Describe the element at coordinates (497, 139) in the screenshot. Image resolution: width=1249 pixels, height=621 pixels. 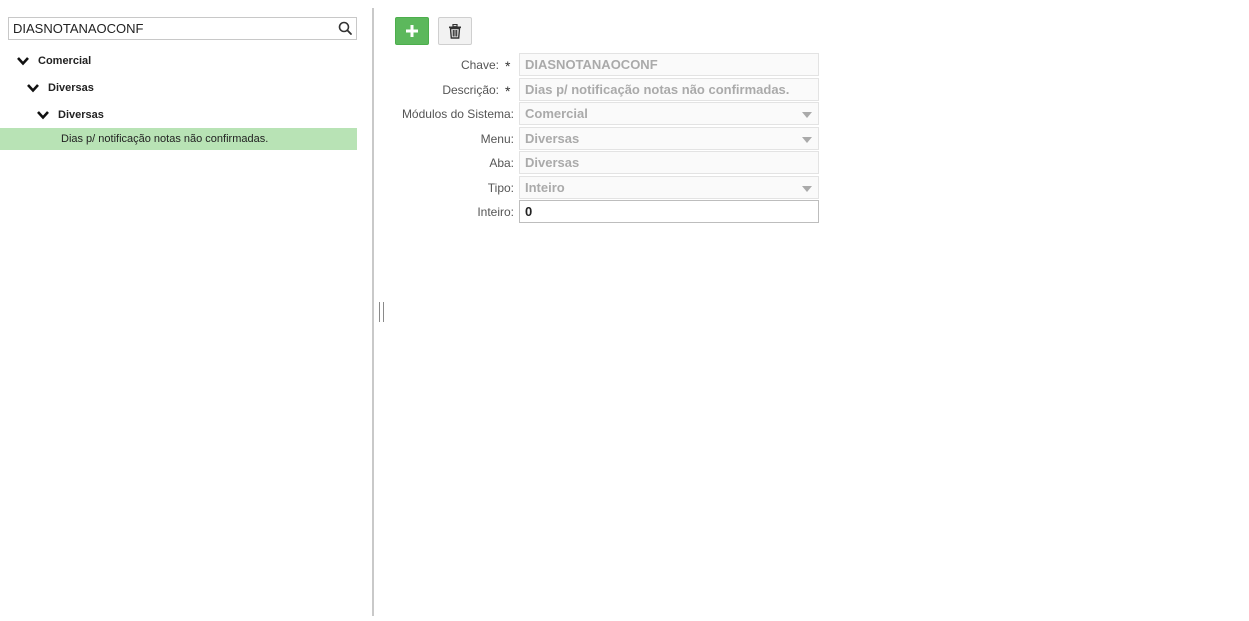
I see `menu-label: Menu:` at that location.